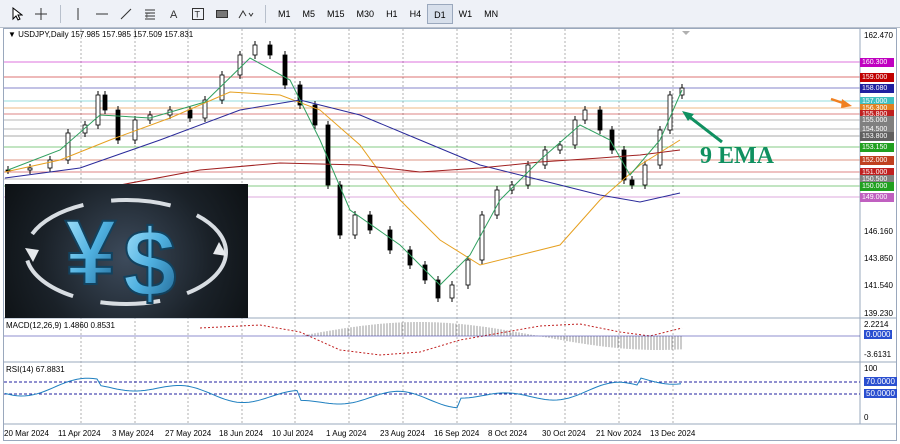  Describe the element at coordinates (60, 325) in the screenshot. I see `macd-title: MACD(12,26,9) 1.4860 0.8531` at that location.